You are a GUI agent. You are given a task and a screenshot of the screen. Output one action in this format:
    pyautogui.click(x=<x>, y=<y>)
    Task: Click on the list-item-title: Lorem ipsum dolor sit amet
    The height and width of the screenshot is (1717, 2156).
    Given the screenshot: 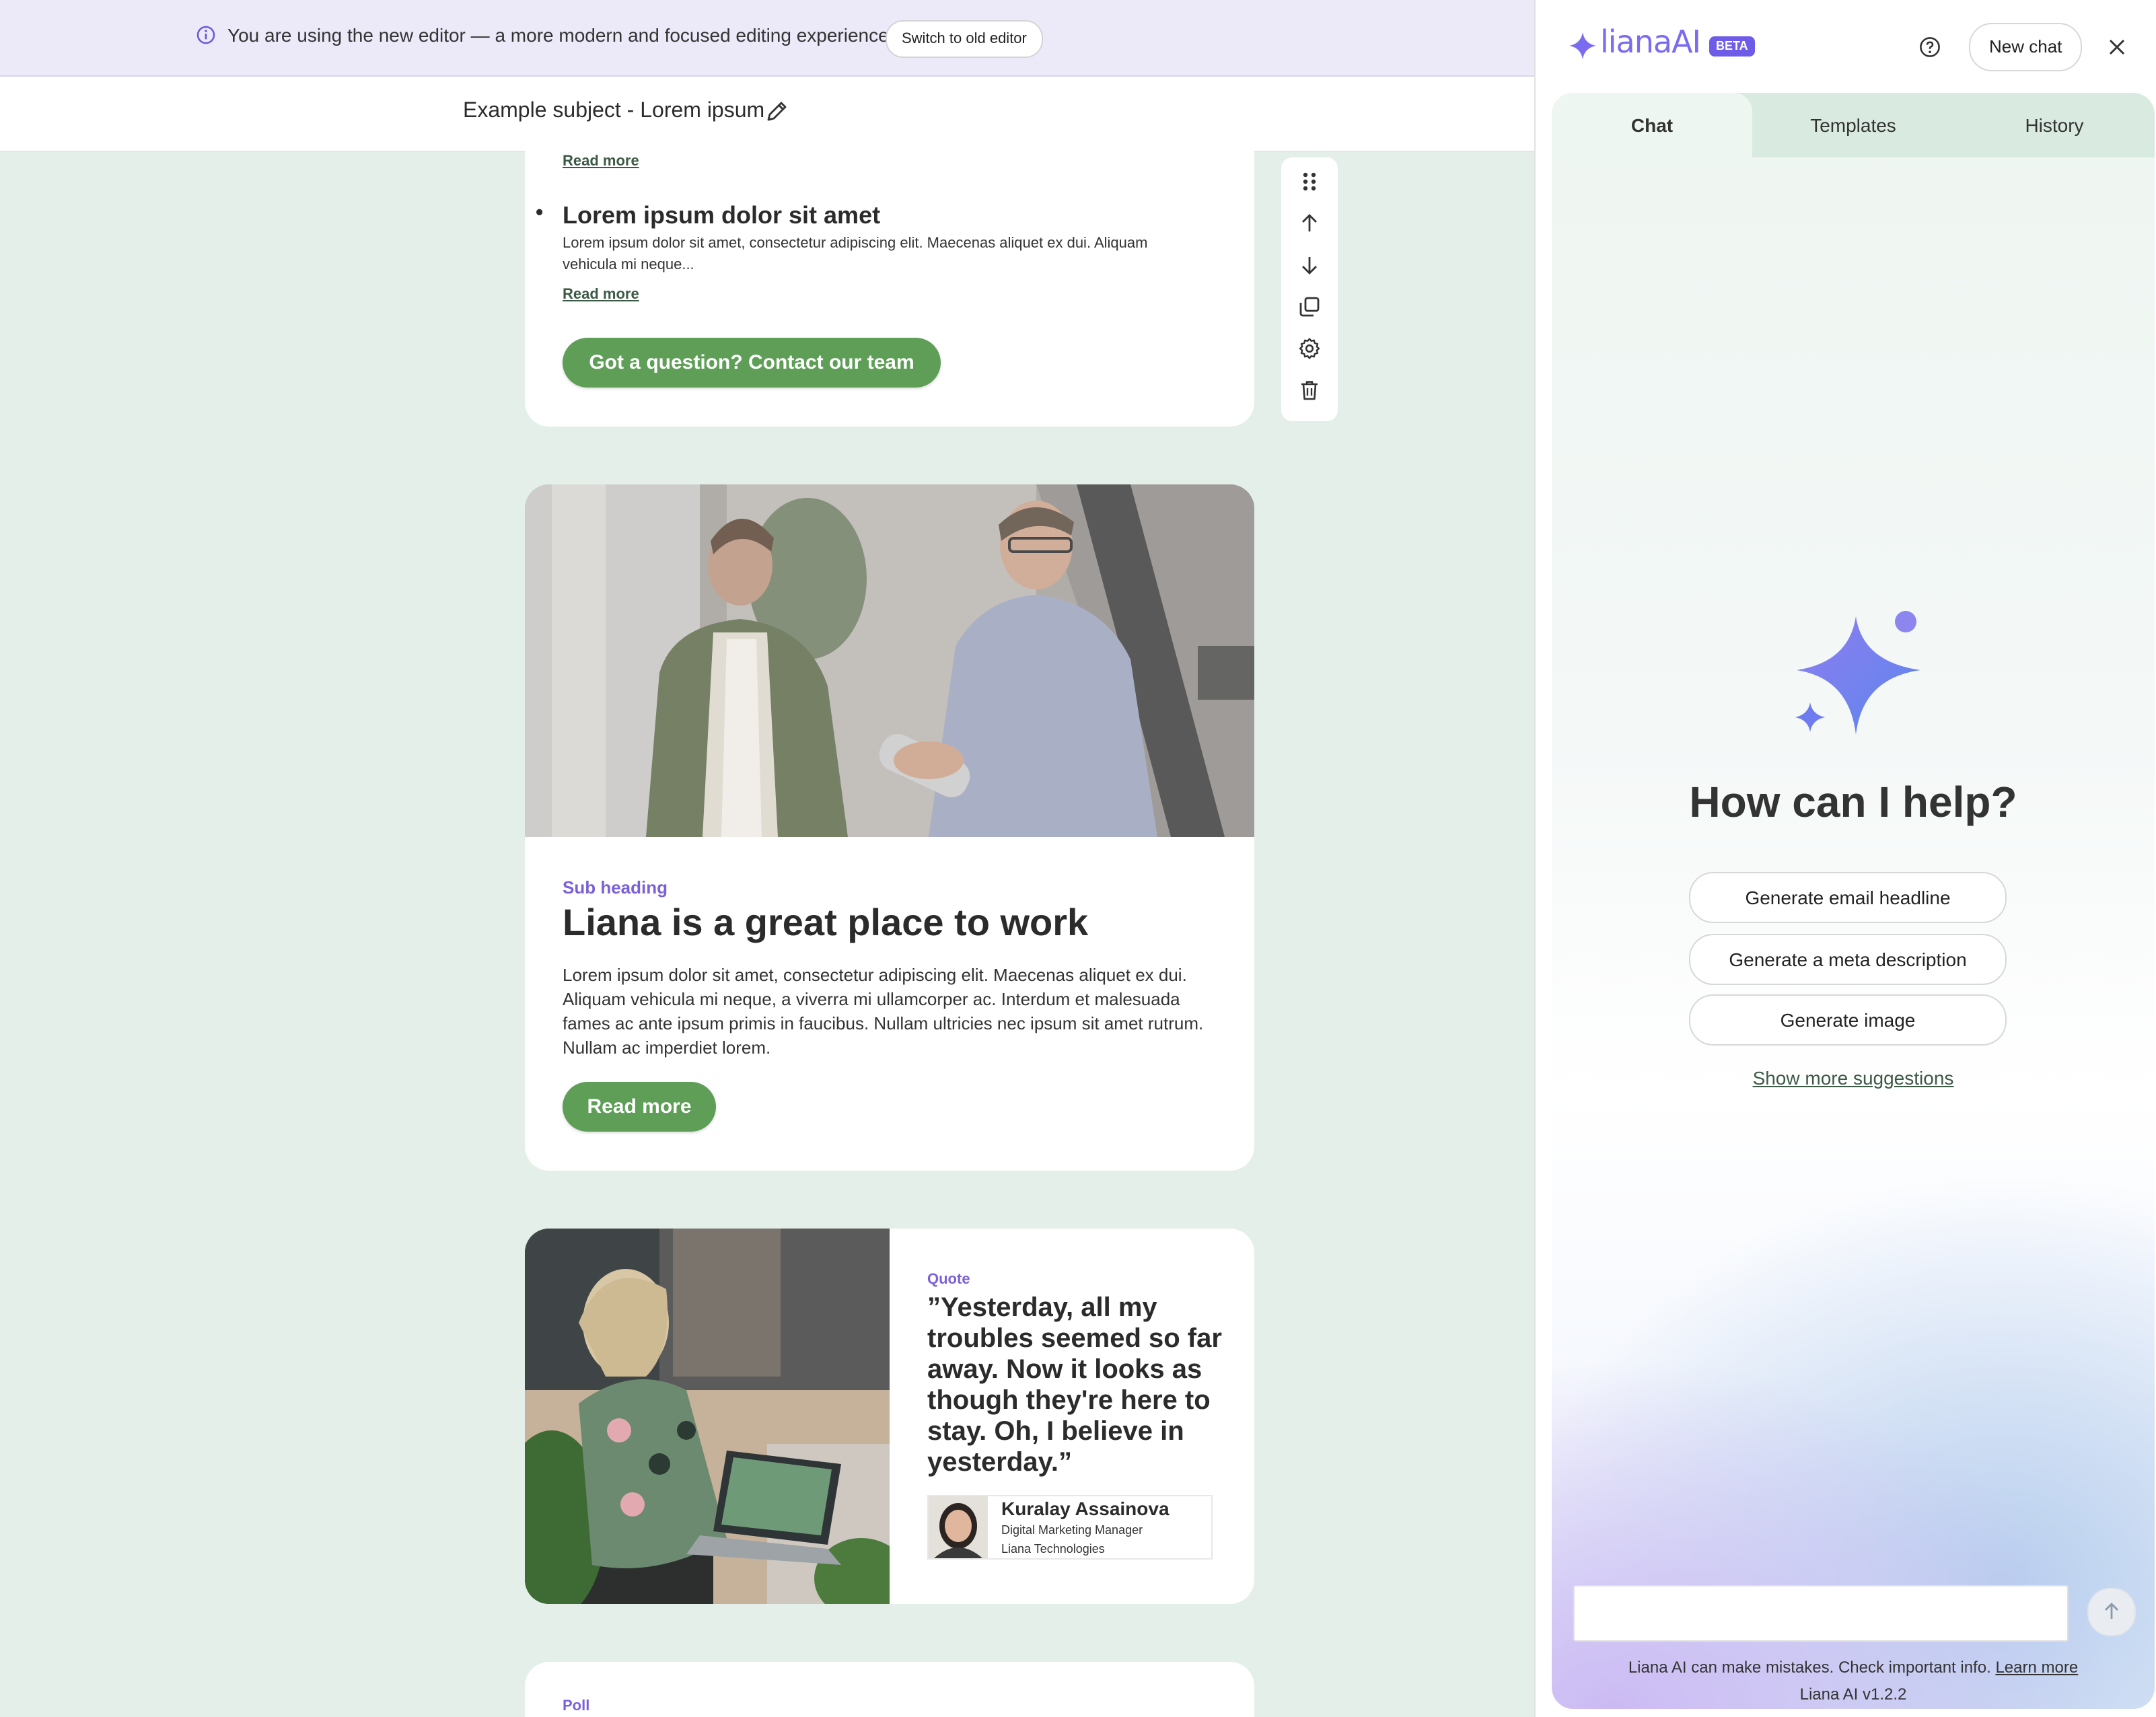 What is the action you would take?
    pyautogui.click(x=708, y=216)
    